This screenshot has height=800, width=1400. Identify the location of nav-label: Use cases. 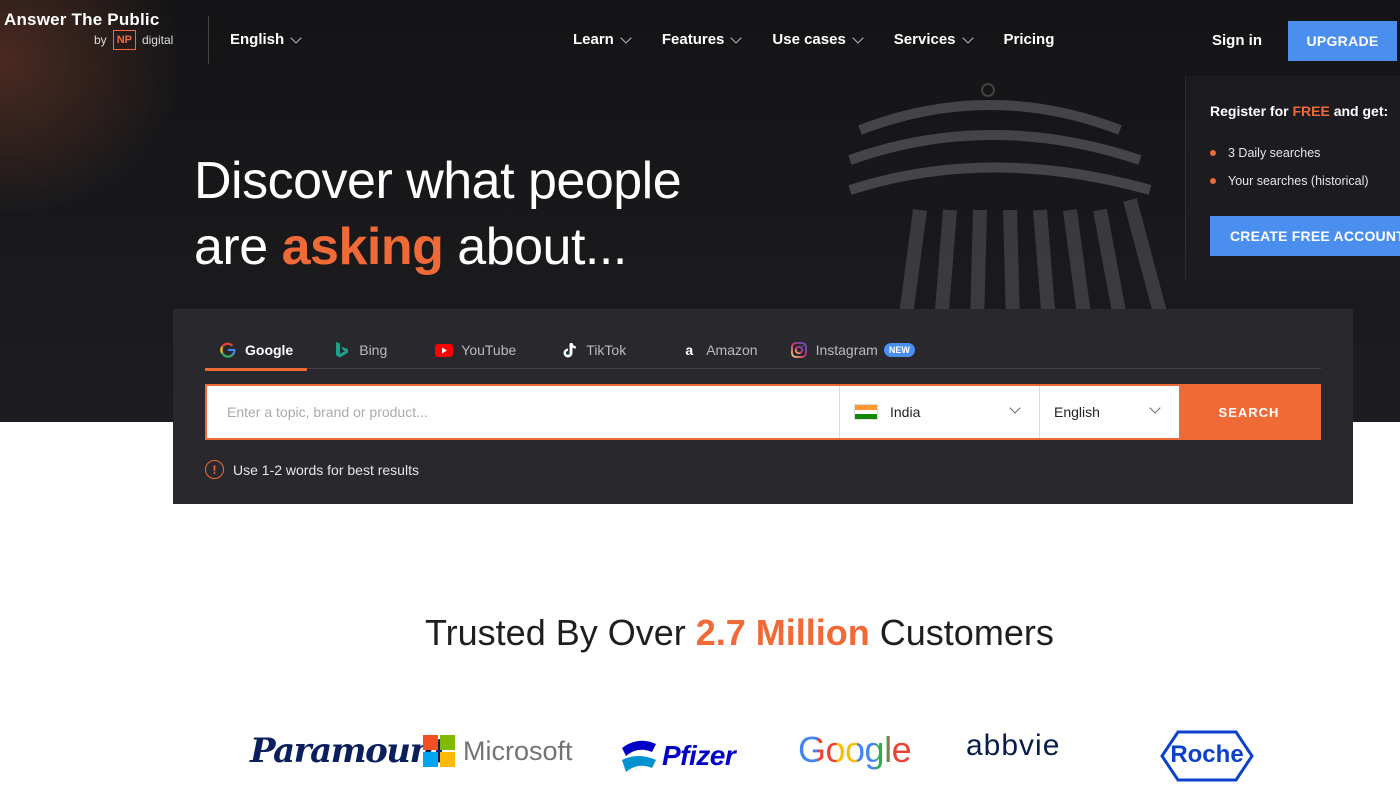
(809, 39).